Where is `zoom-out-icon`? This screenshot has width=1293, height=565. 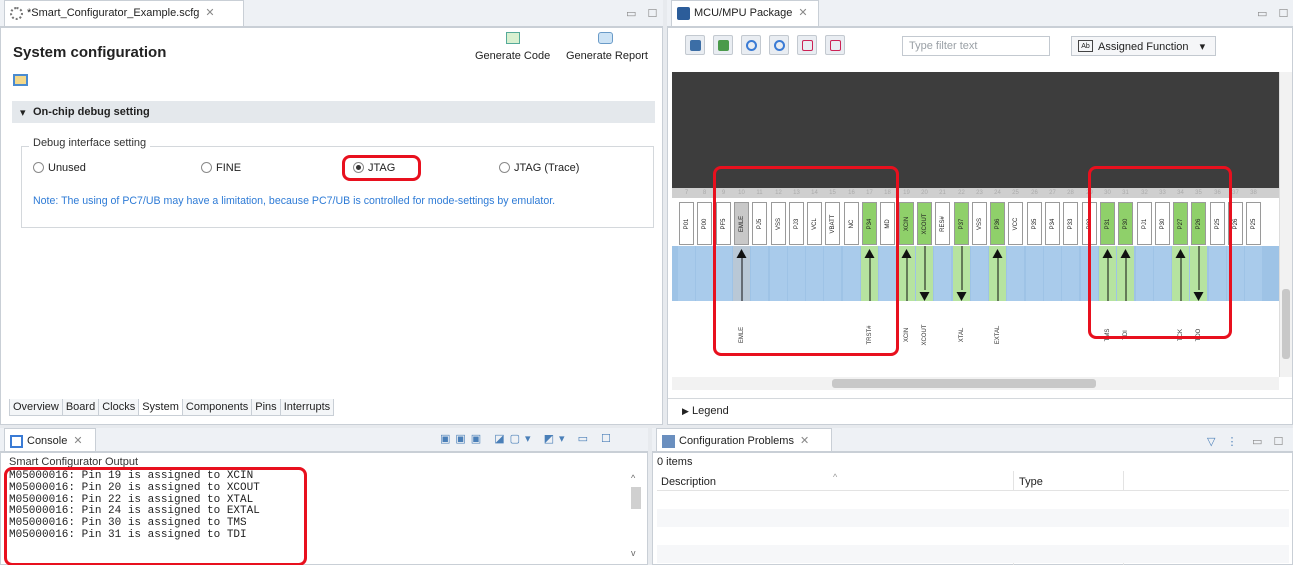
zoom-out-icon is located at coordinates (779, 45).